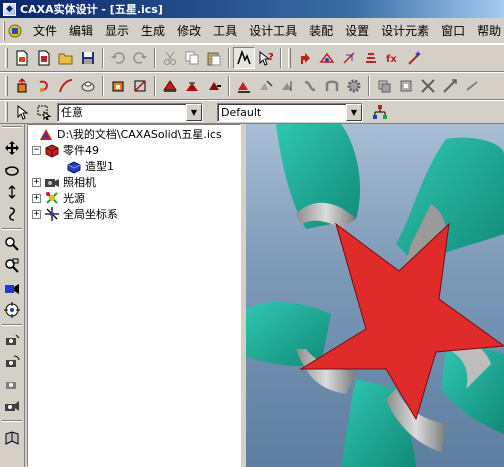 The width and height of the screenshot is (504, 467). I want to click on design-doc-icon, so click(46, 134).